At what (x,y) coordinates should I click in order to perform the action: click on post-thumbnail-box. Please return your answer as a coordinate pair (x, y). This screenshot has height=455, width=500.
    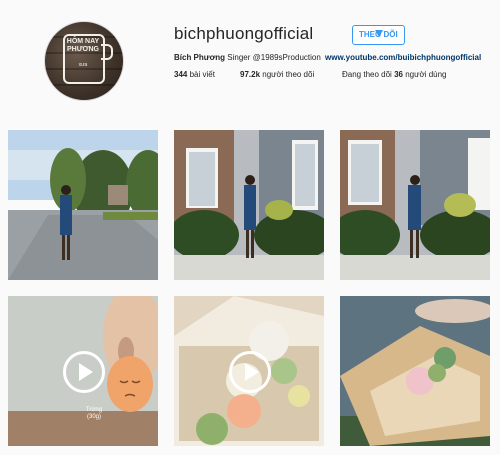
    Looking at the image, I should click on (415, 371).